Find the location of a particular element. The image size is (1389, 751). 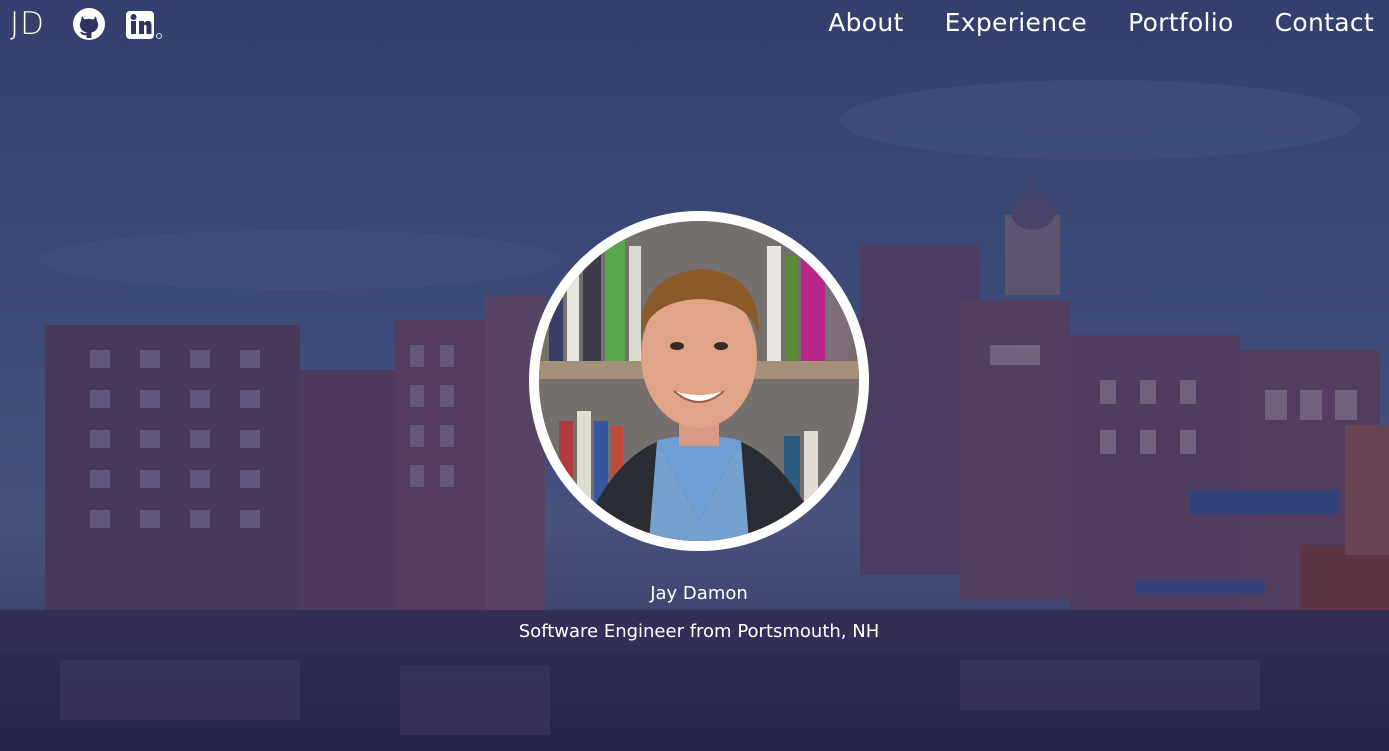

profile-avatar is located at coordinates (699, 381).